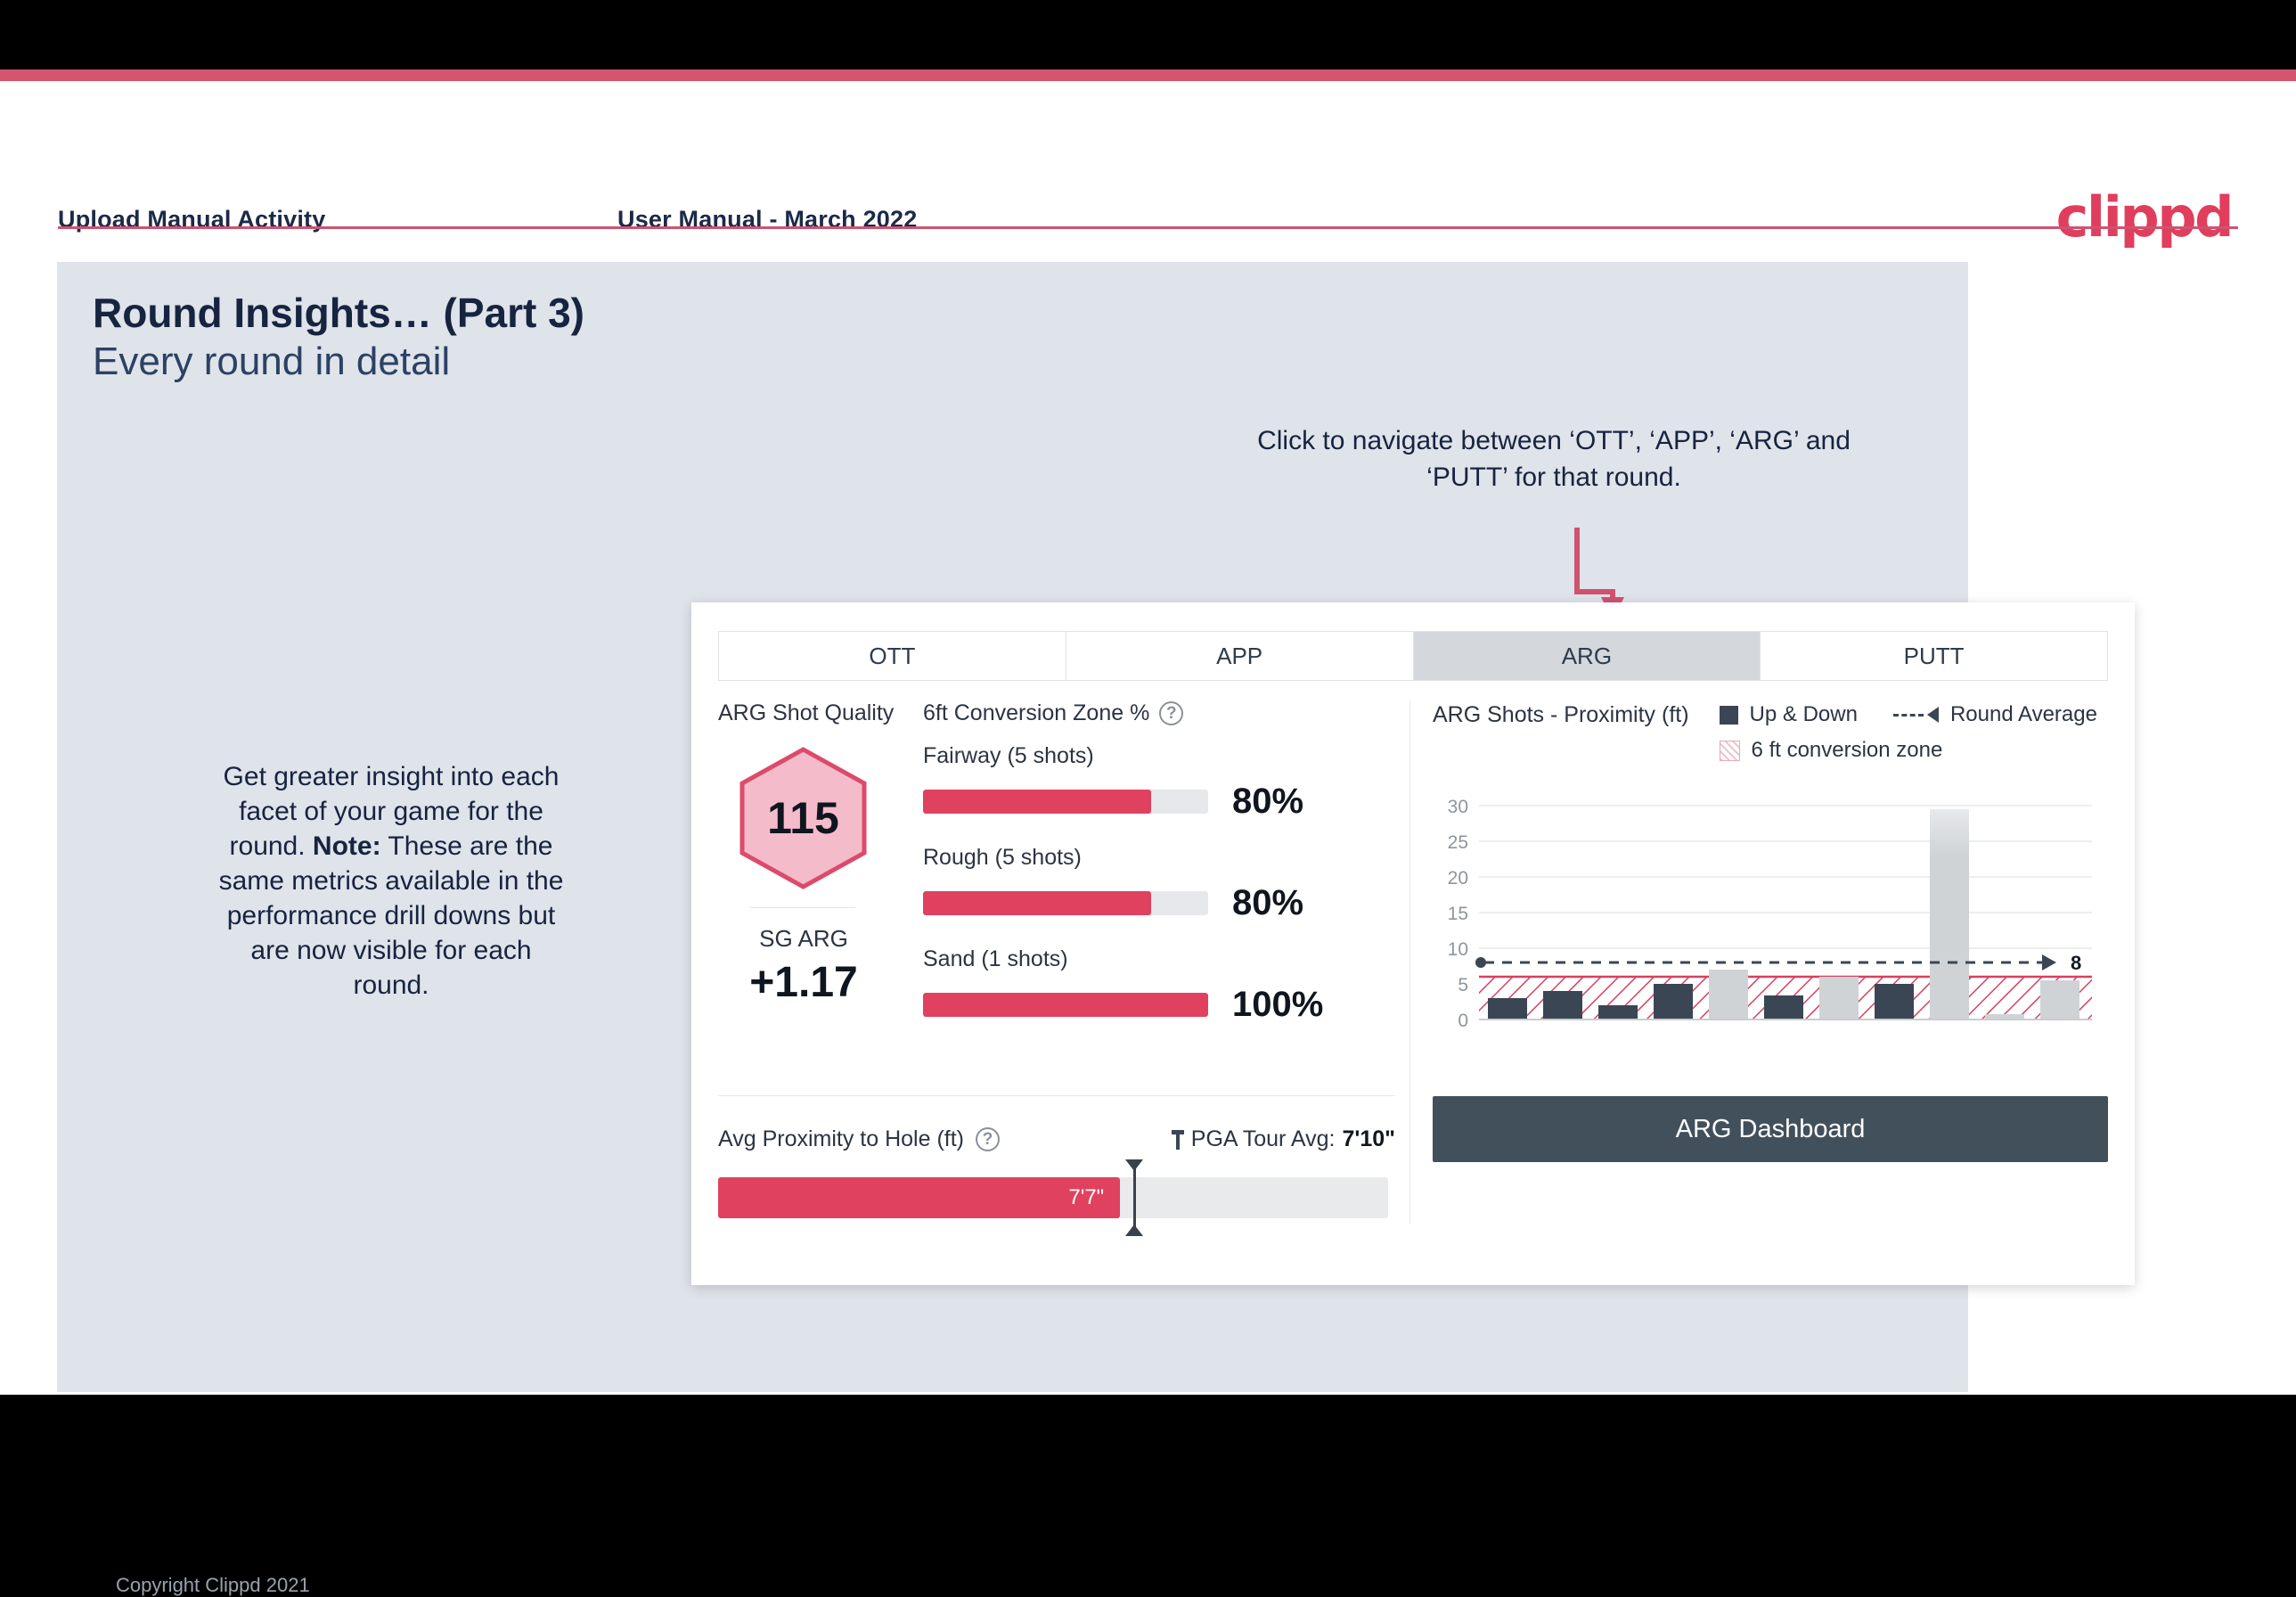 Image resolution: width=2296 pixels, height=1597 pixels. I want to click on proximity-player-value: 7'7", so click(1086, 1197).